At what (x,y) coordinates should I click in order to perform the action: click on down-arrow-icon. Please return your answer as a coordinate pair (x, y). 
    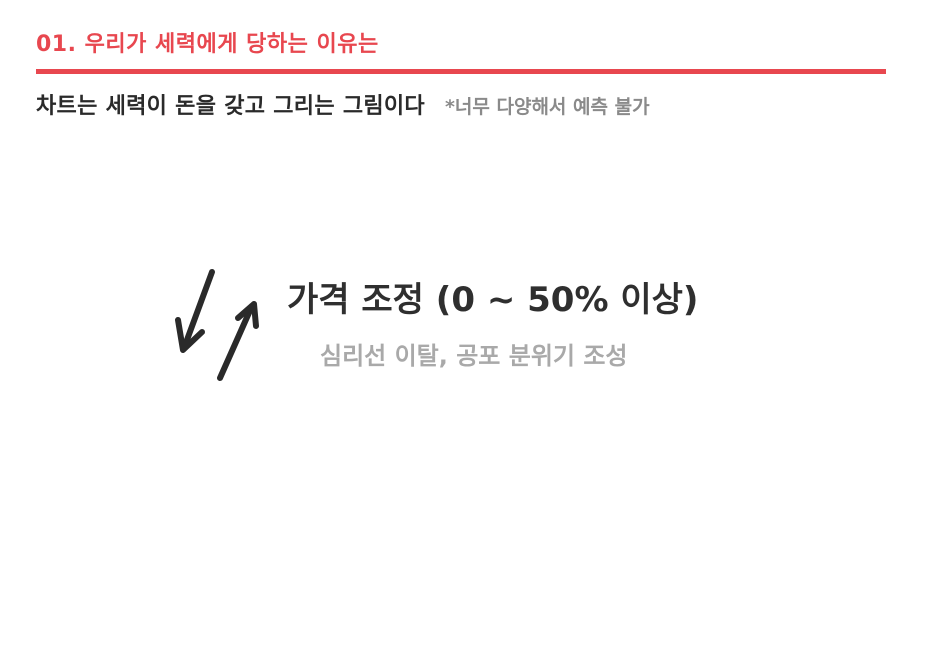
    Looking at the image, I should click on (195, 311).